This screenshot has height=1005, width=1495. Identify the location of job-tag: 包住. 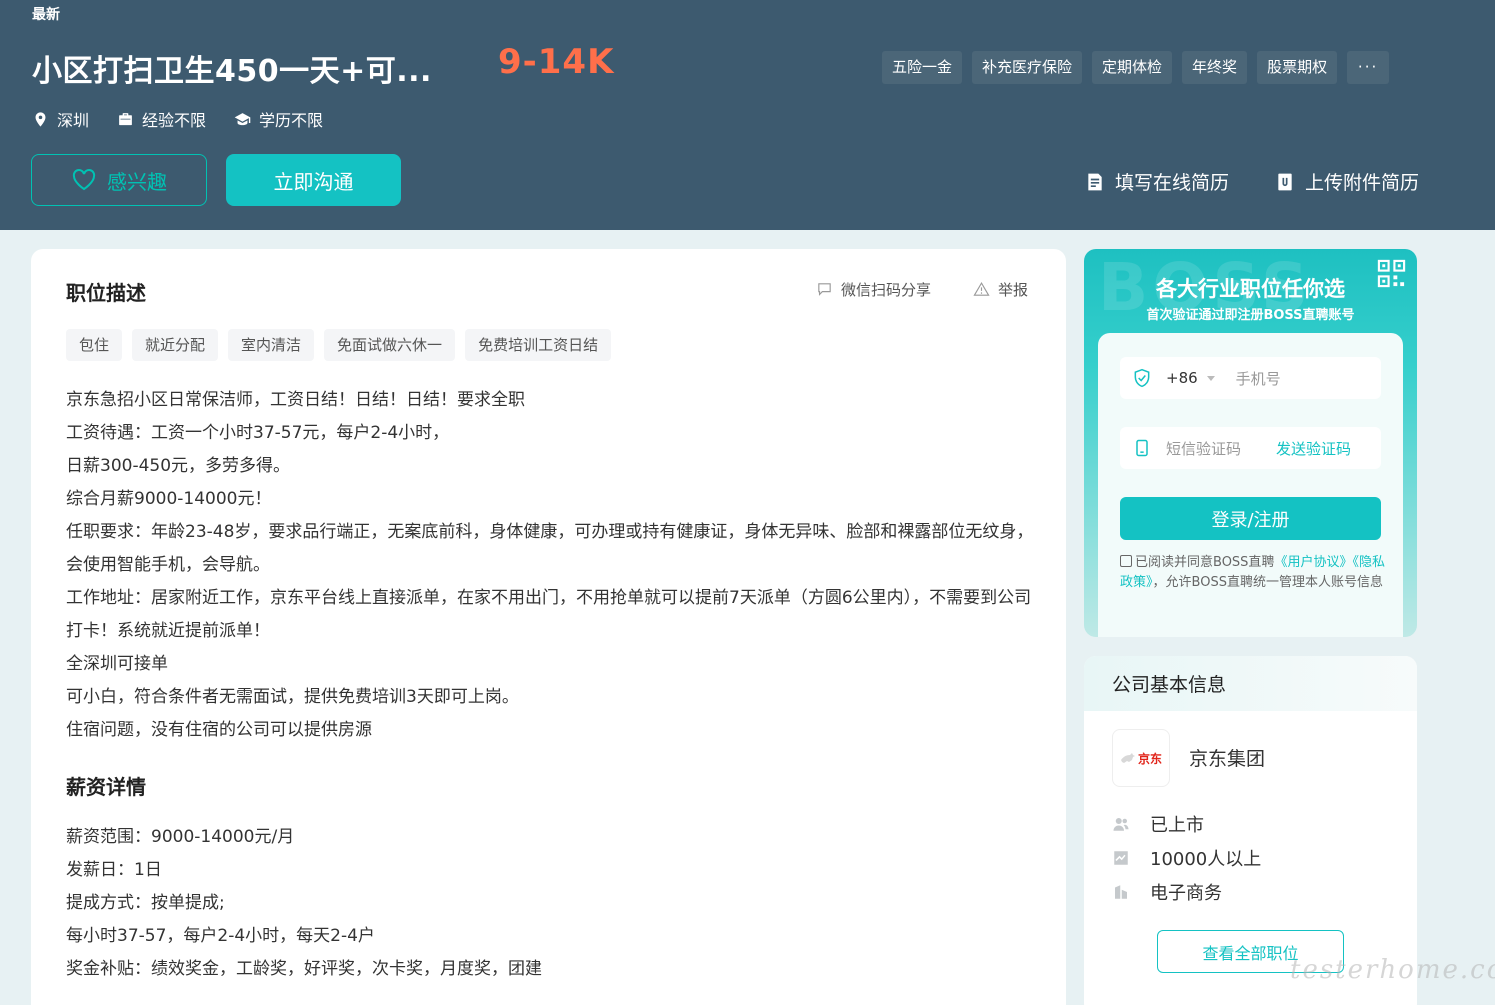
(94, 345).